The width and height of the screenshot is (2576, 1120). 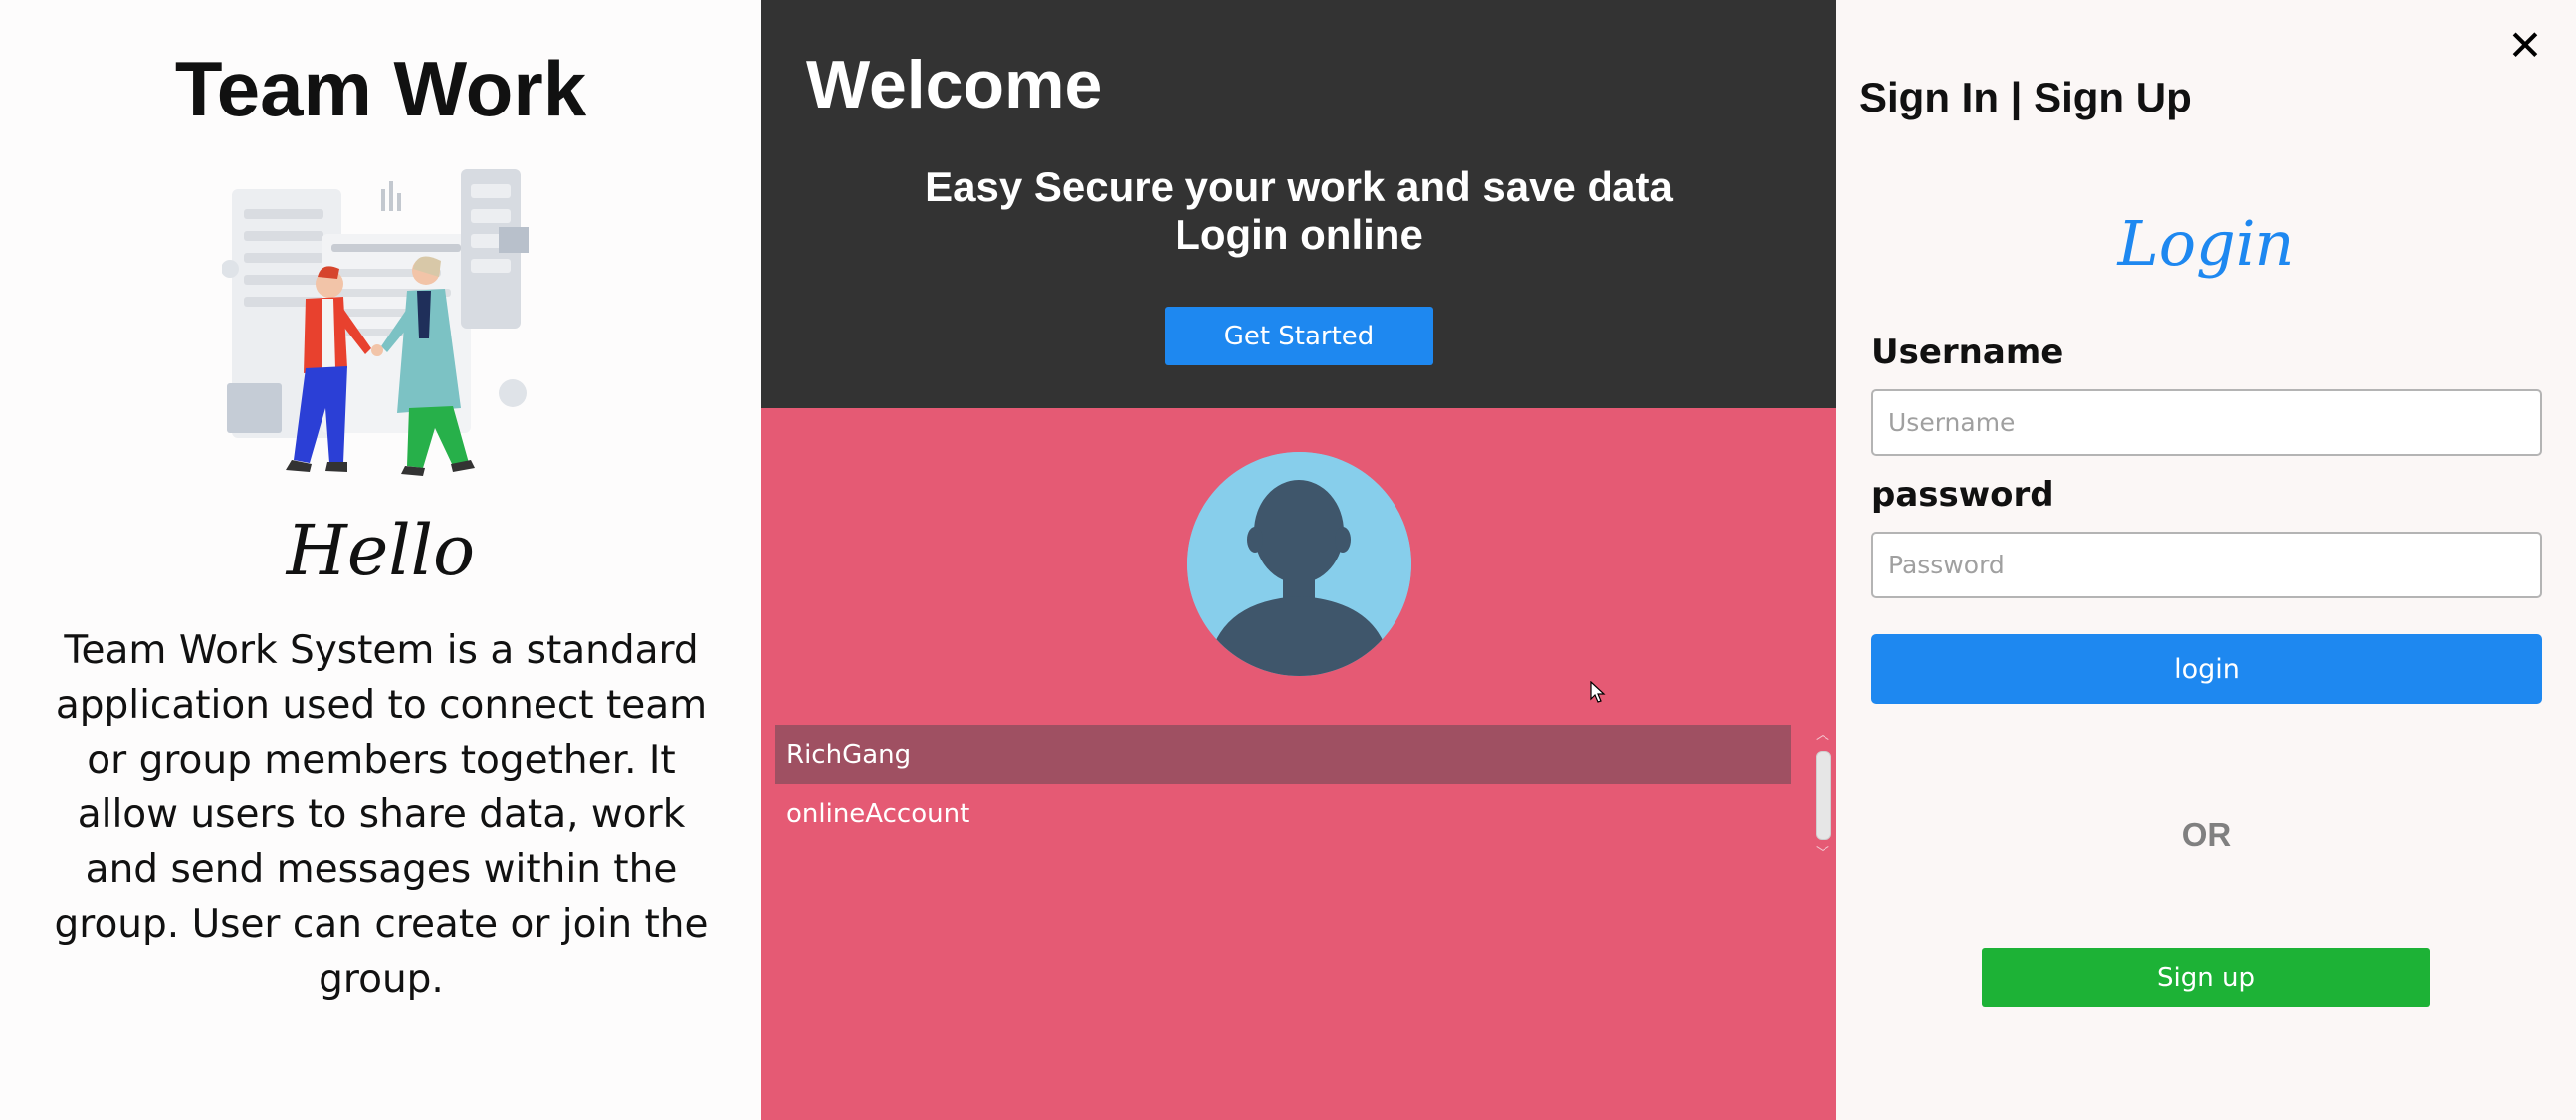 I want to click on account-list-scrollbar: ︿ ﹀, so click(x=1822, y=800).